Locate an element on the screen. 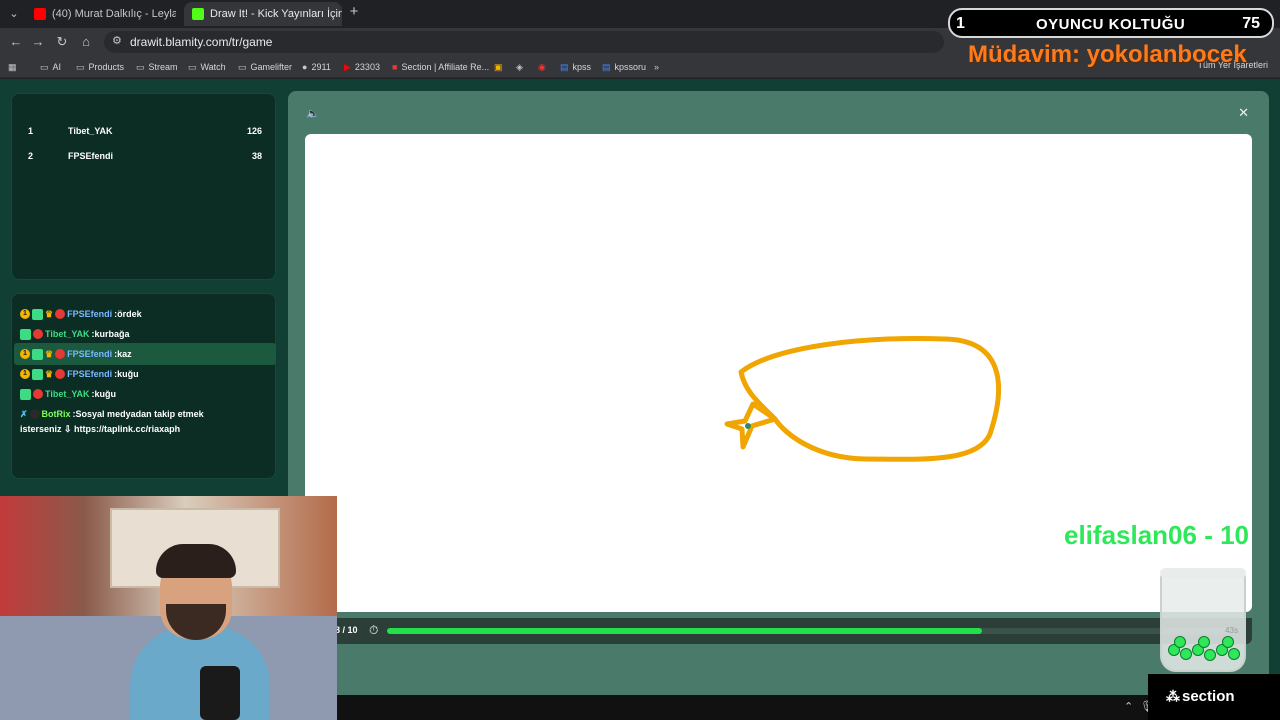  round-progress: 8 / 10 ⏱ is located at coordinates (778, 631).